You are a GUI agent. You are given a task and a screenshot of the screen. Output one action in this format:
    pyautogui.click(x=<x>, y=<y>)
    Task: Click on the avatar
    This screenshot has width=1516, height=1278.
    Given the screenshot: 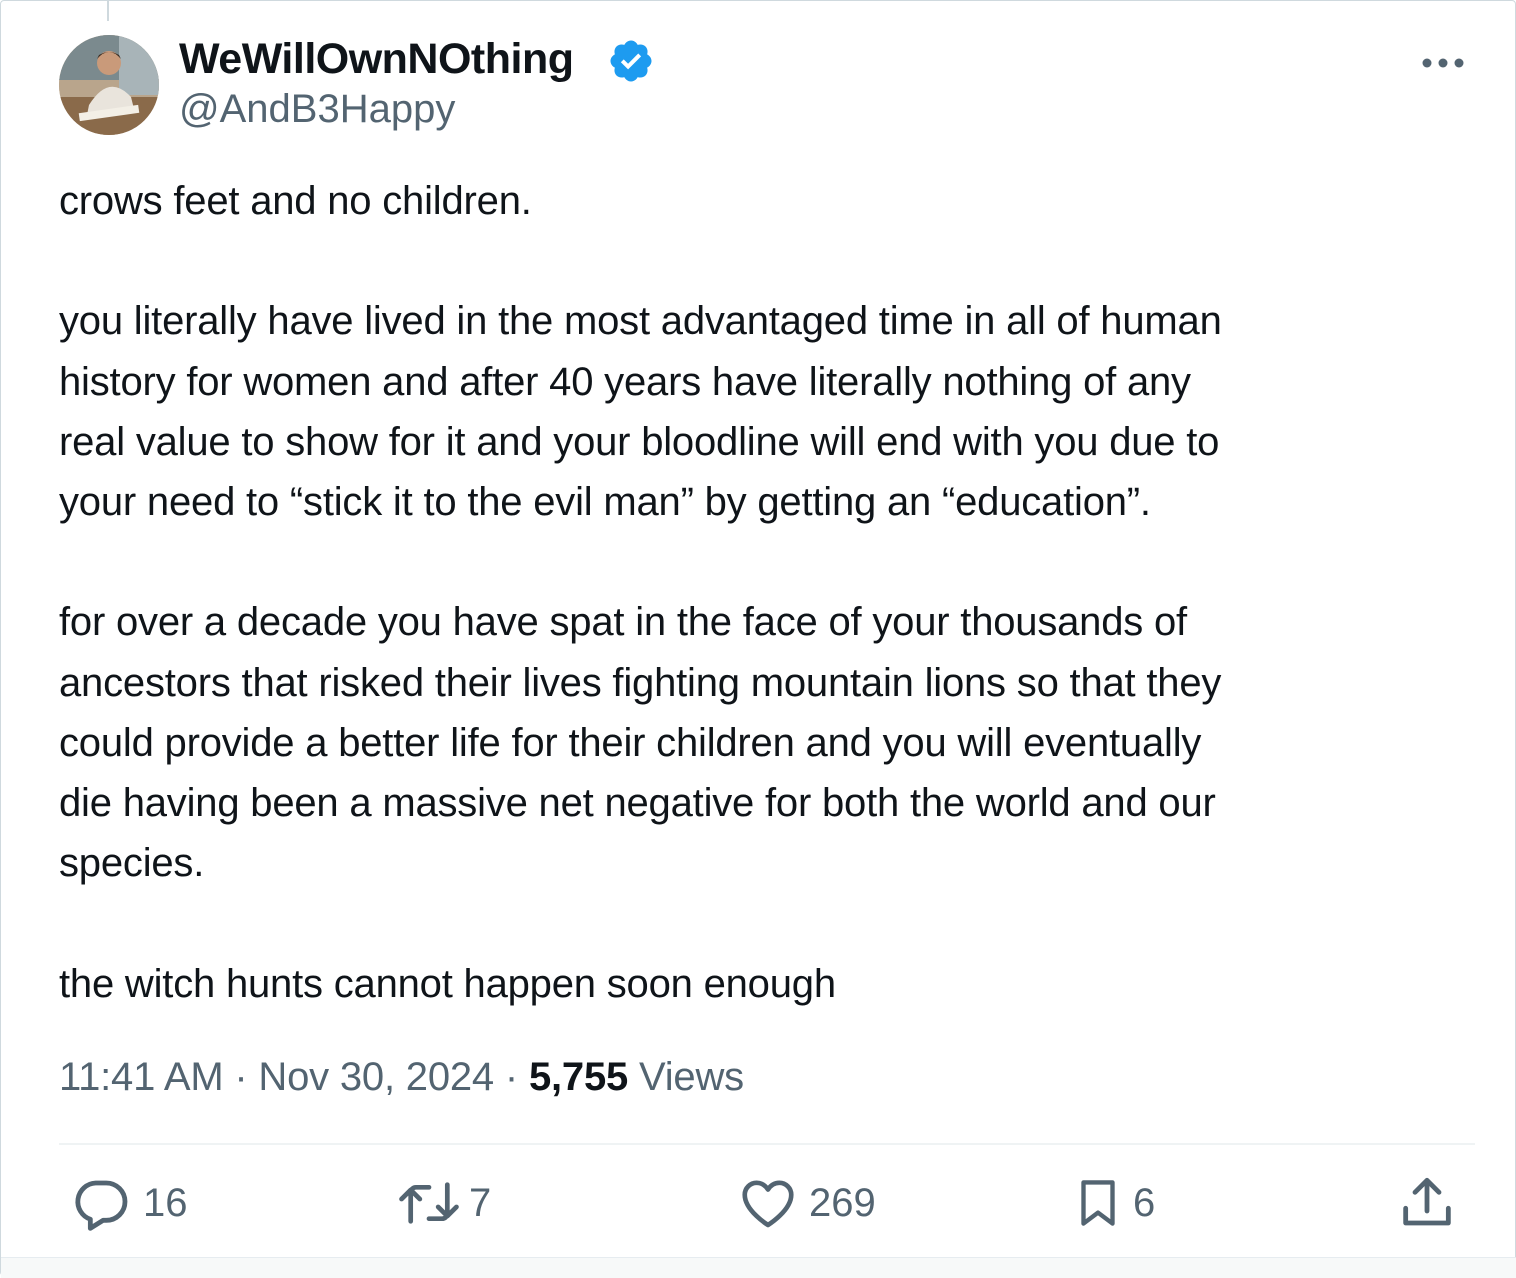 What is the action you would take?
    pyautogui.click(x=109, y=85)
    